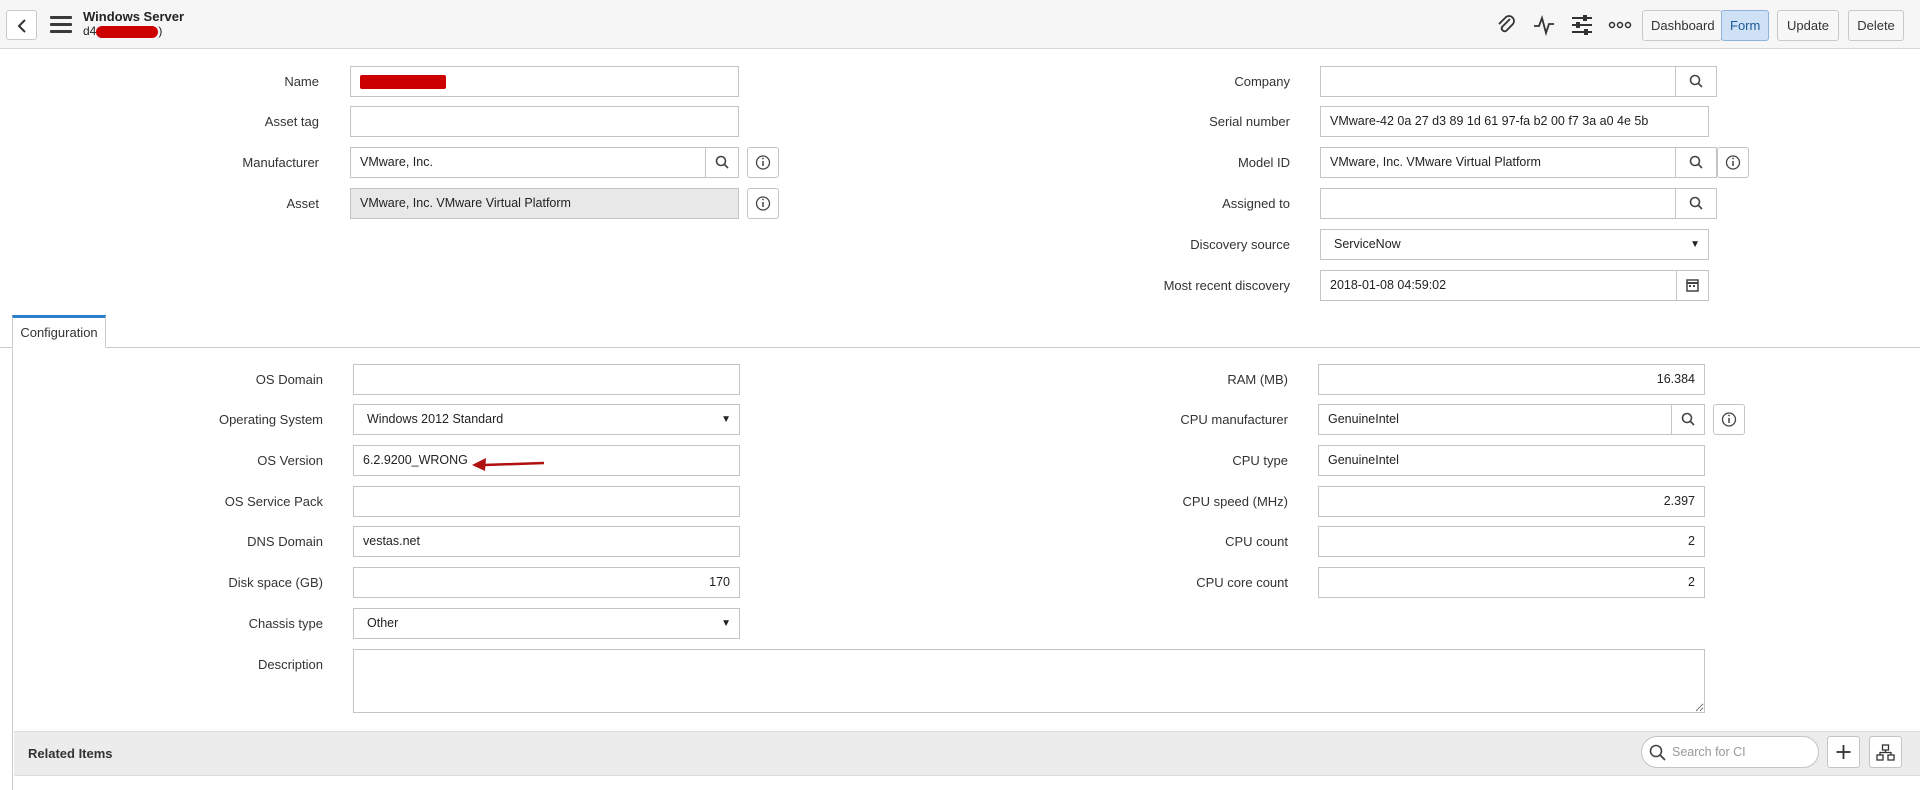  Describe the element at coordinates (1262, 81) in the screenshot. I see `company-label: Company` at that location.